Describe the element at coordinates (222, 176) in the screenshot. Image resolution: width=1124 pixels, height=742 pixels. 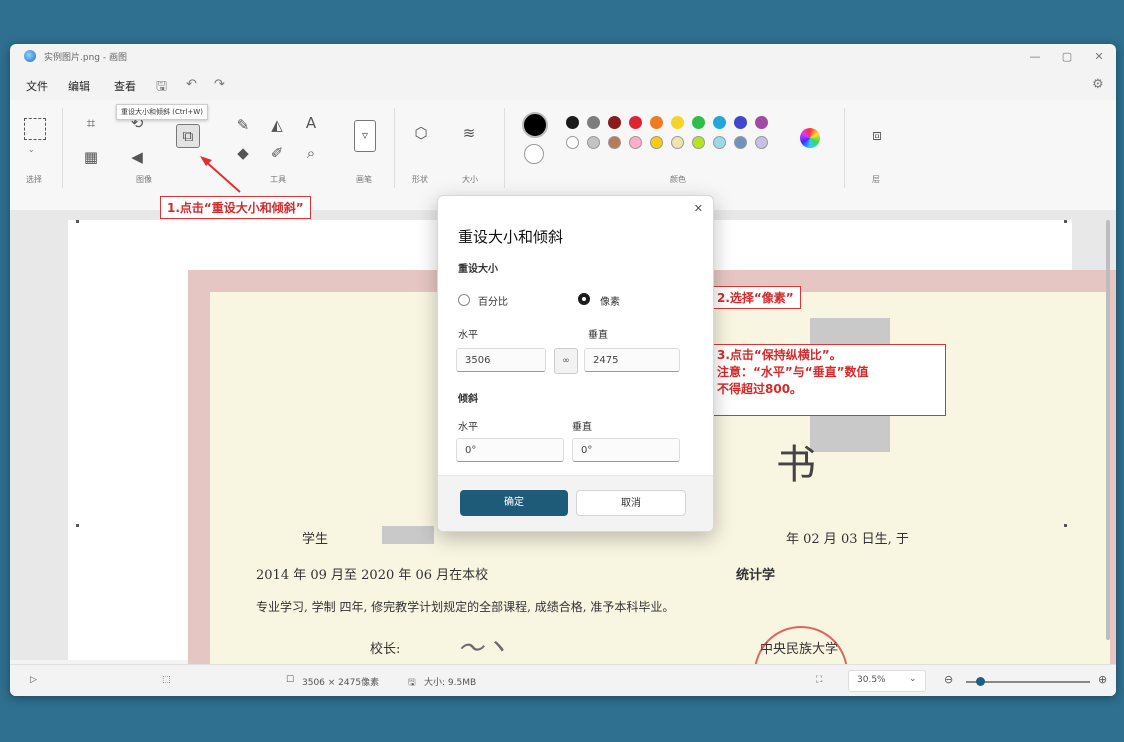
I see `arrow-step1` at that location.